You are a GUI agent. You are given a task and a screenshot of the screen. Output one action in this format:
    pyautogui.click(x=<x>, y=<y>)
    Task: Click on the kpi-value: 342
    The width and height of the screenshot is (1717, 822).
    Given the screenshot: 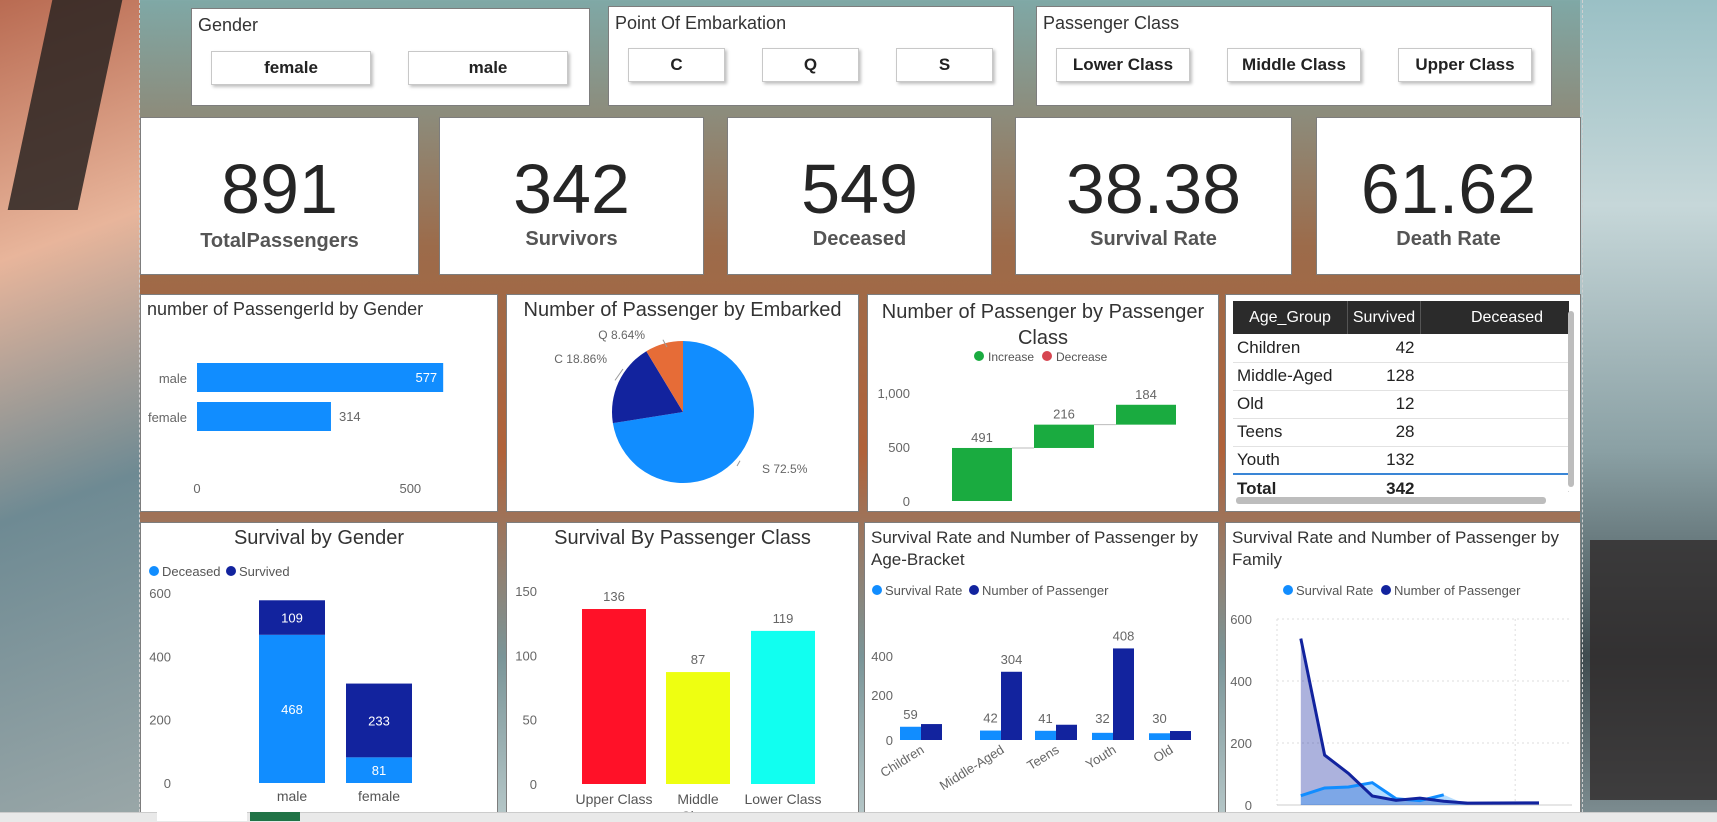 What is the action you would take?
    pyautogui.click(x=571, y=189)
    